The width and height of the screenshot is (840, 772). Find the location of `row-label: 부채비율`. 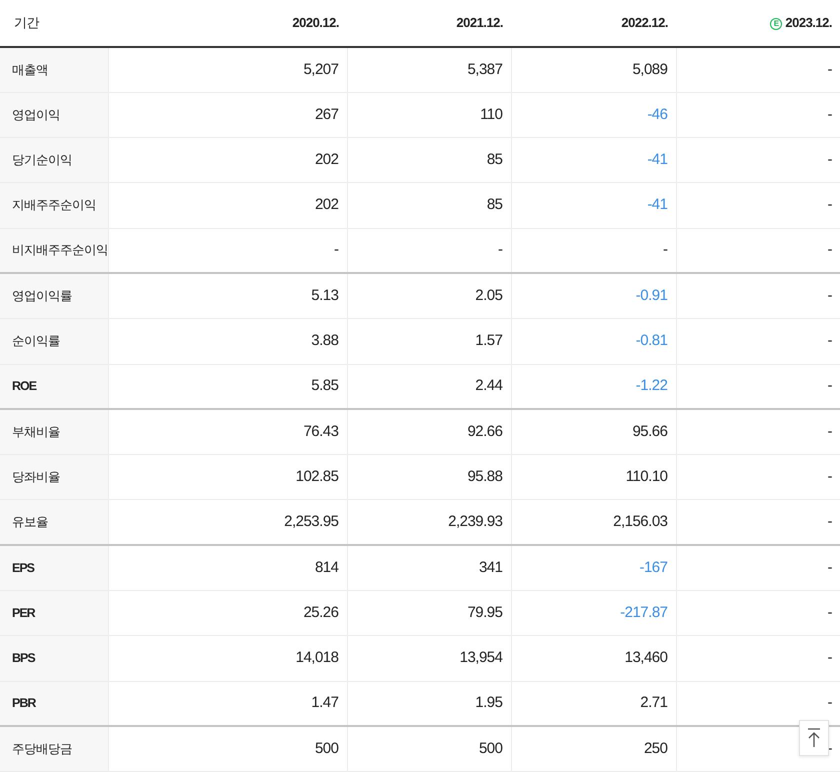

row-label: 부채비율 is located at coordinates (36, 431).